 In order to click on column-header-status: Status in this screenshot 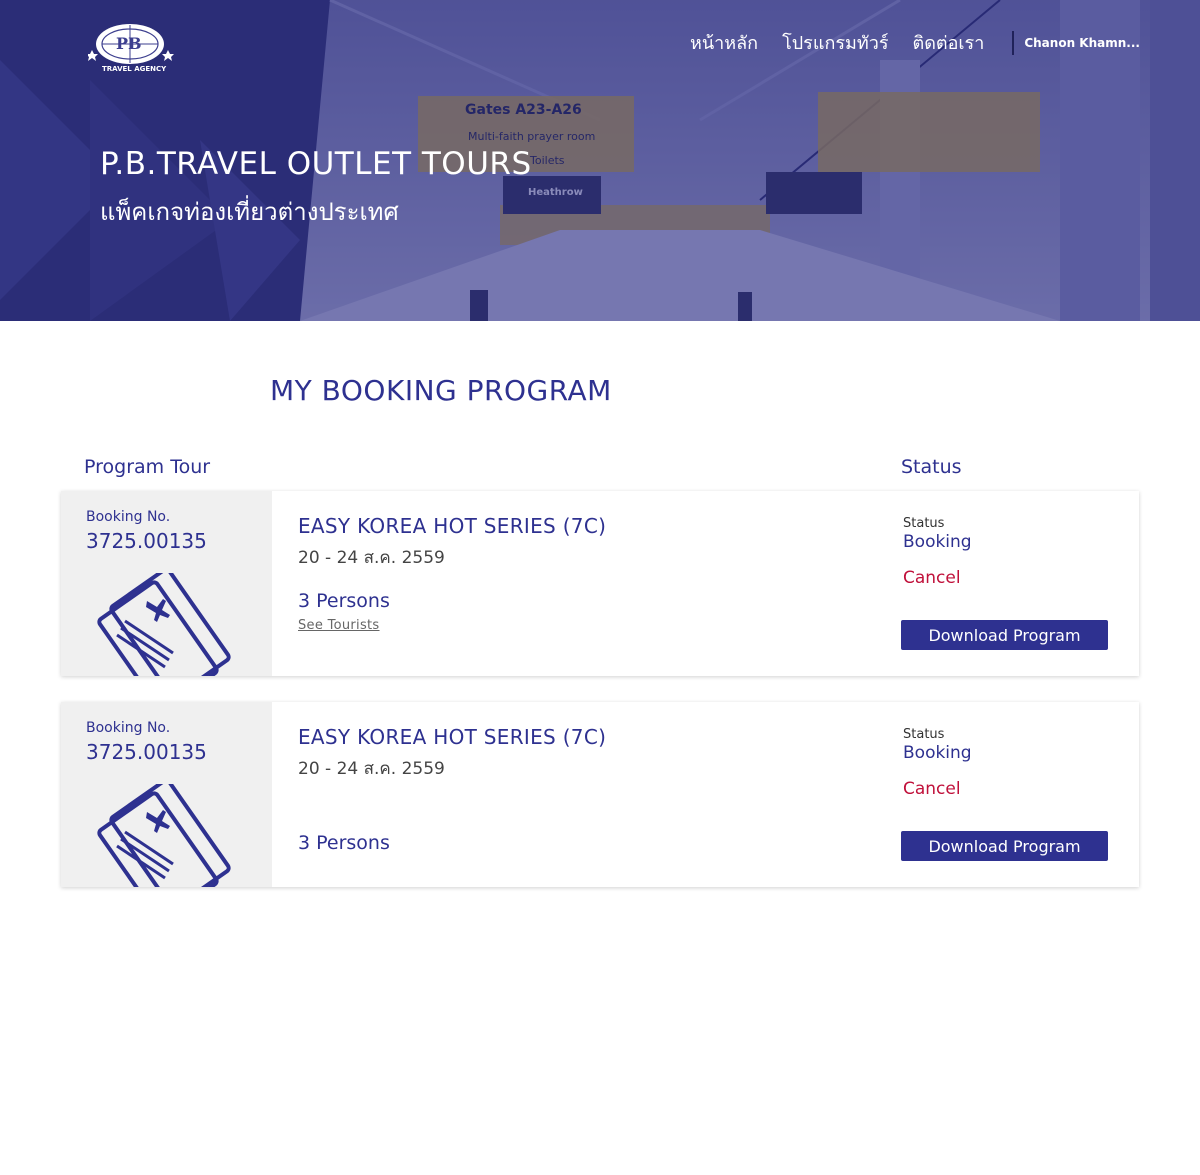, I will do `click(931, 467)`.